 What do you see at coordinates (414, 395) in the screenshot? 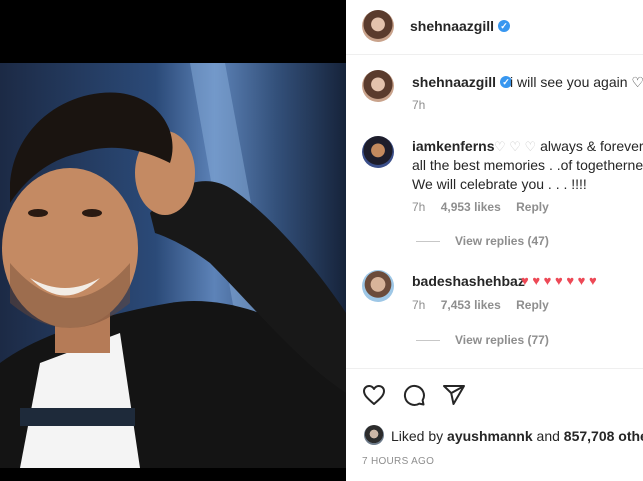
I see `comment-icon` at bounding box center [414, 395].